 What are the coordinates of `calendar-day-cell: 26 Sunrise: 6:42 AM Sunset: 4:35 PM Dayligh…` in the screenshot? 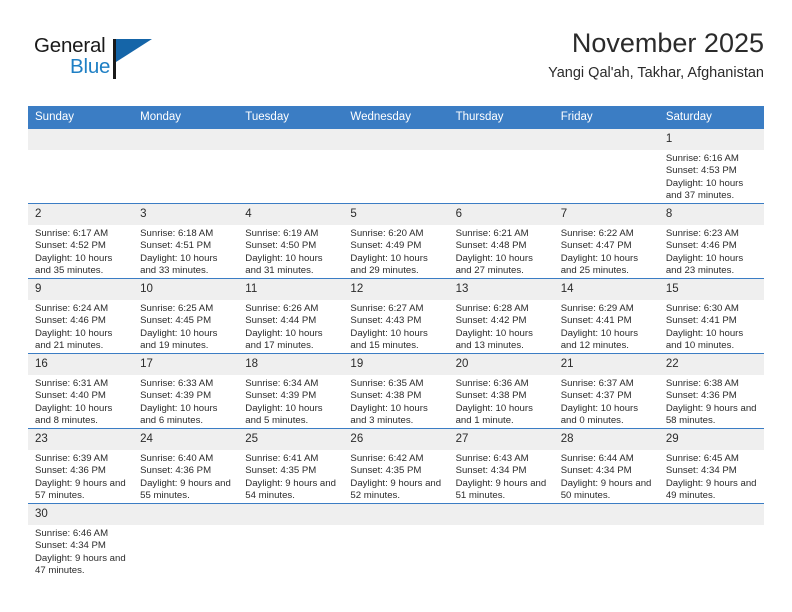 It's located at (396, 466).